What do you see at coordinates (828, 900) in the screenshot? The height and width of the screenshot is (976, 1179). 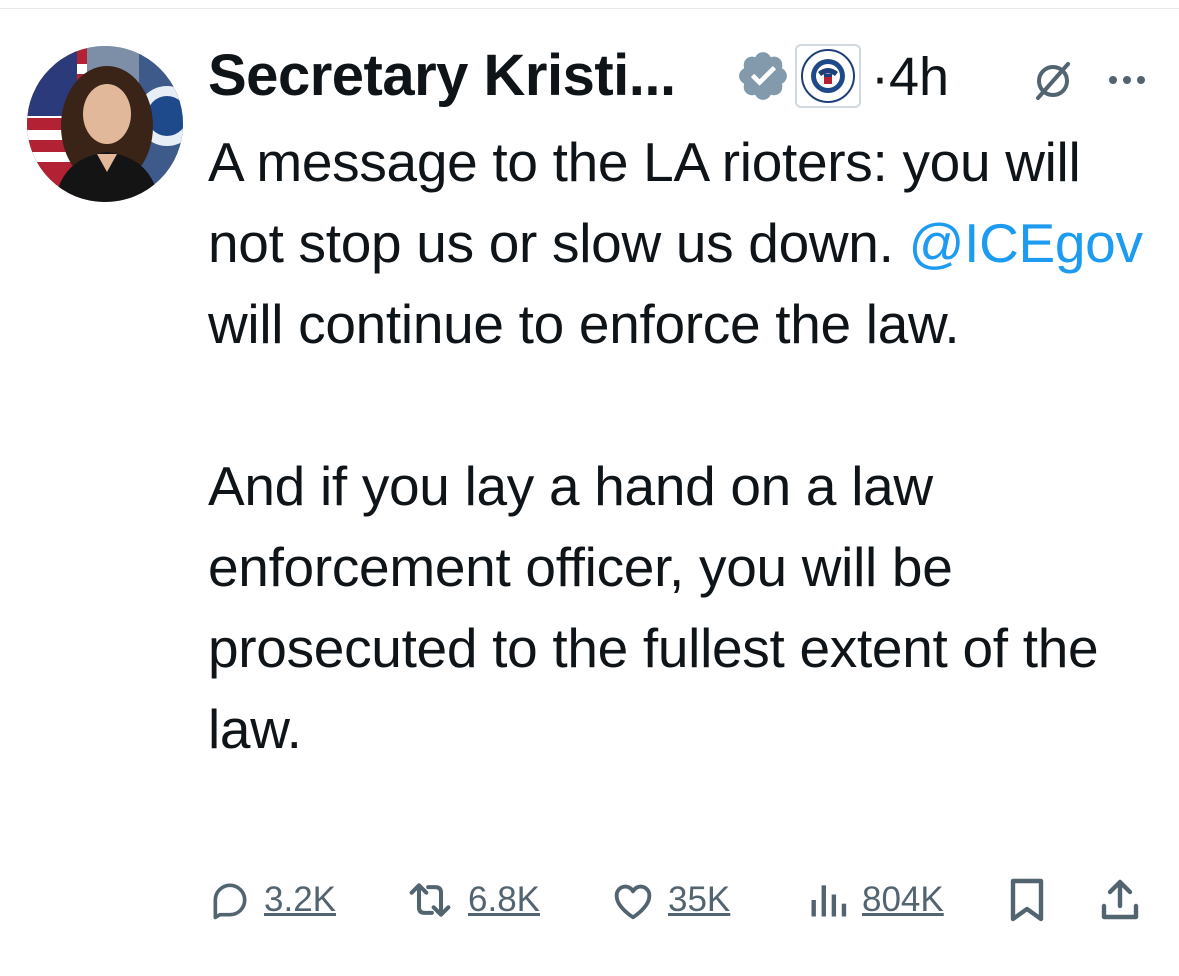 I see `views-icon` at bounding box center [828, 900].